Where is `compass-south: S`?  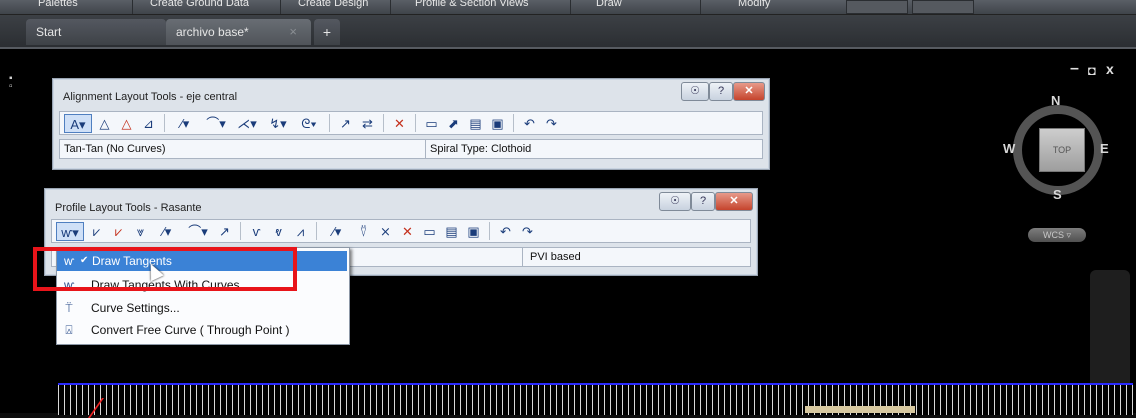
compass-south: S is located at coordinates (1057, 194).